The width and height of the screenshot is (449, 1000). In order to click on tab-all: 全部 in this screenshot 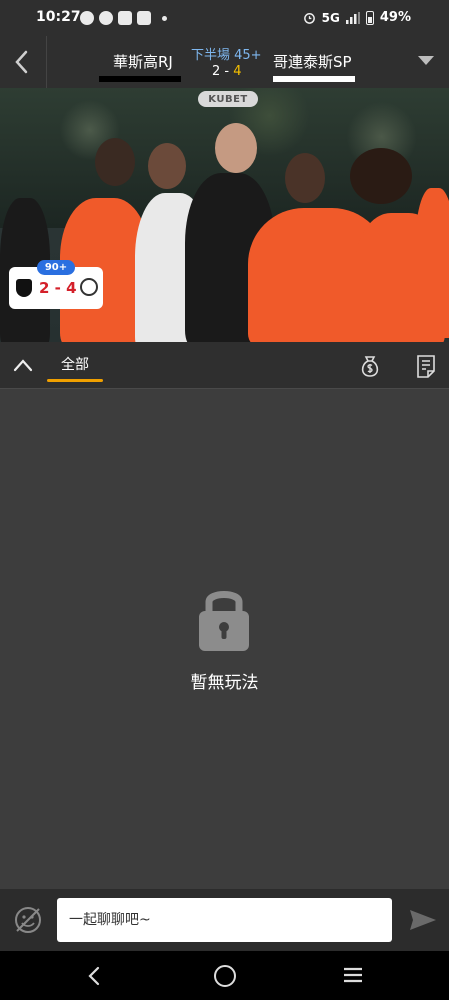, I will do `click(75, 365)`.